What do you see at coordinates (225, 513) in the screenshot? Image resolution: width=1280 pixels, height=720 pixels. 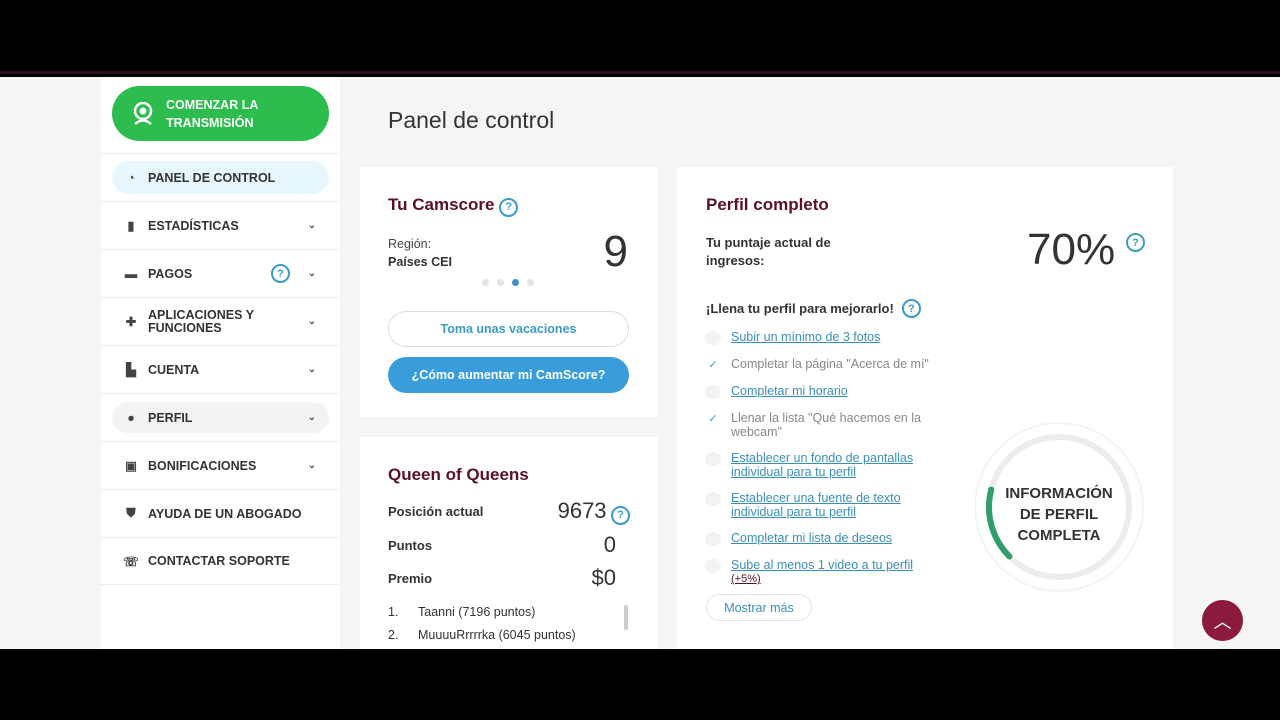 I see `sidebar-item-label: AYUDA DE UN ABOGADO` at bounding box center [225, 513].